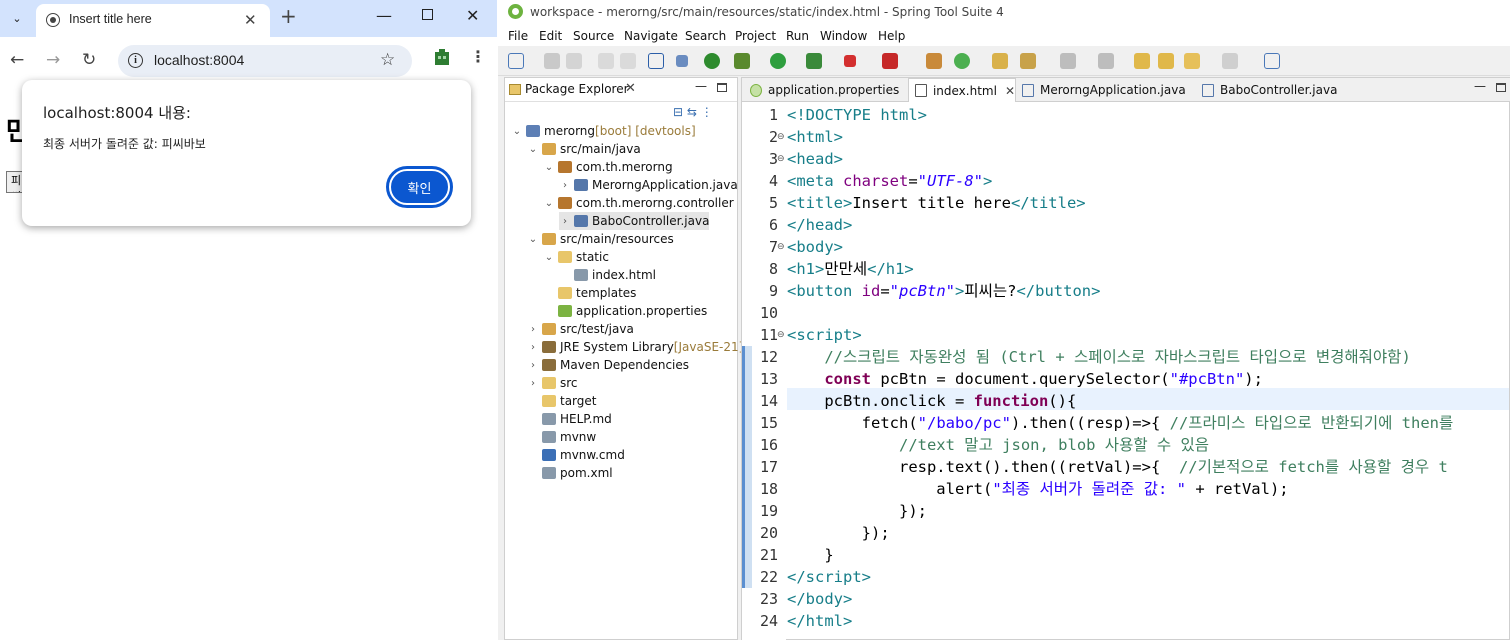  What do you see at coordinates (552, 383) in the screenshot?
I see `tree-item: › src` at bounding box center [552, 383].